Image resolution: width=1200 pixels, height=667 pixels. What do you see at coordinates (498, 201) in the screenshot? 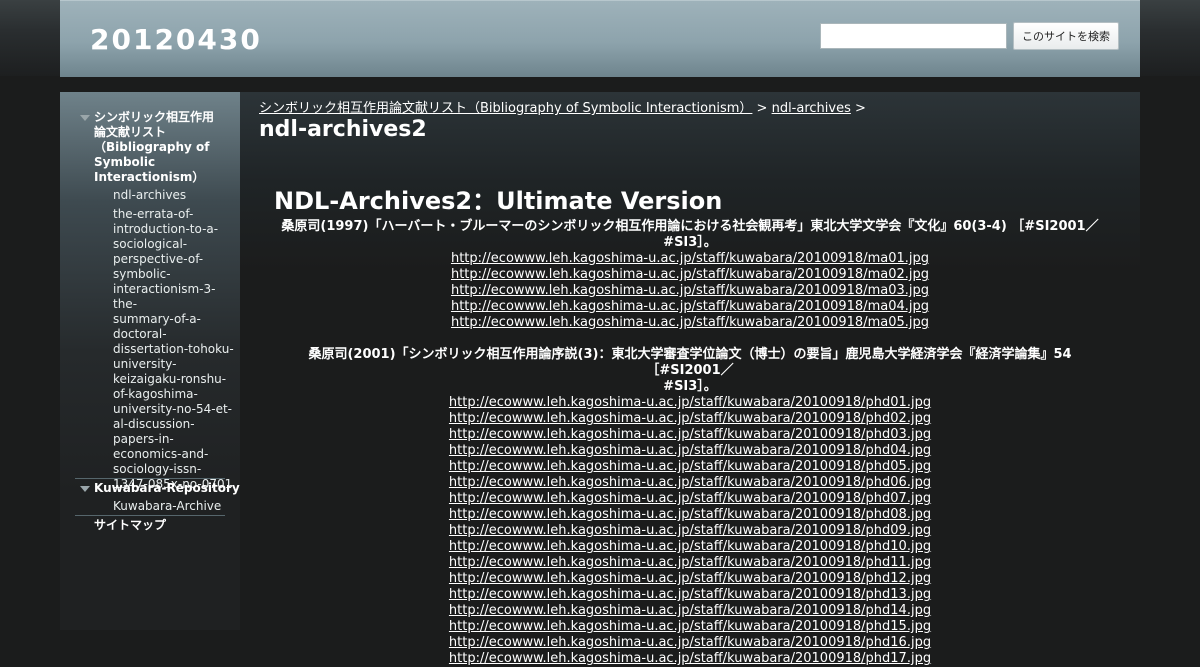
I see `section-title: NDL-Archives2：Ultimate Version` at bounding box center [498, 201].